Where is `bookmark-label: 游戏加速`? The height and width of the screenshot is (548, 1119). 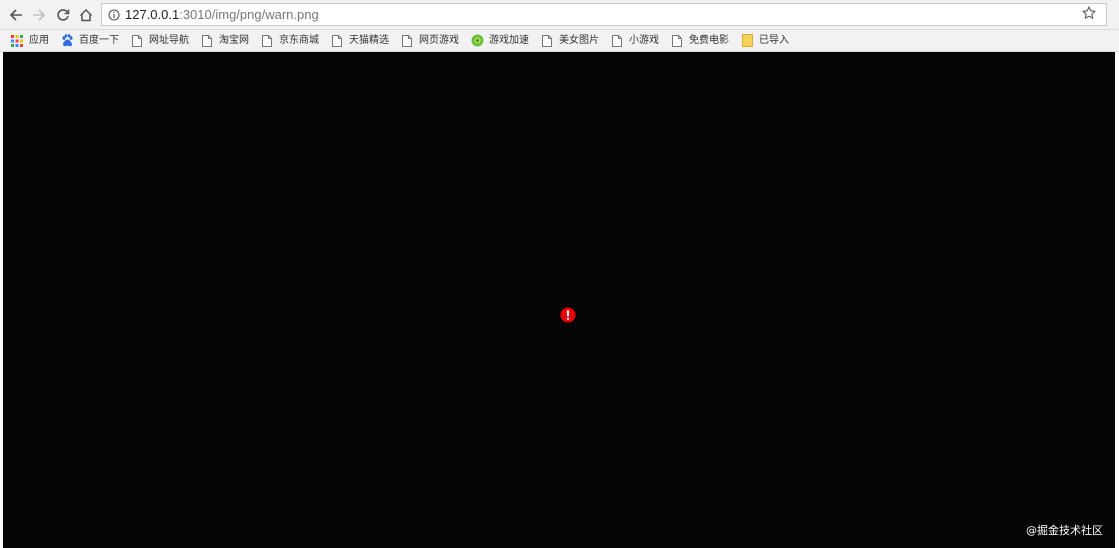 bookmark-label: 游戏加速 is located at coordinates (509, 40).